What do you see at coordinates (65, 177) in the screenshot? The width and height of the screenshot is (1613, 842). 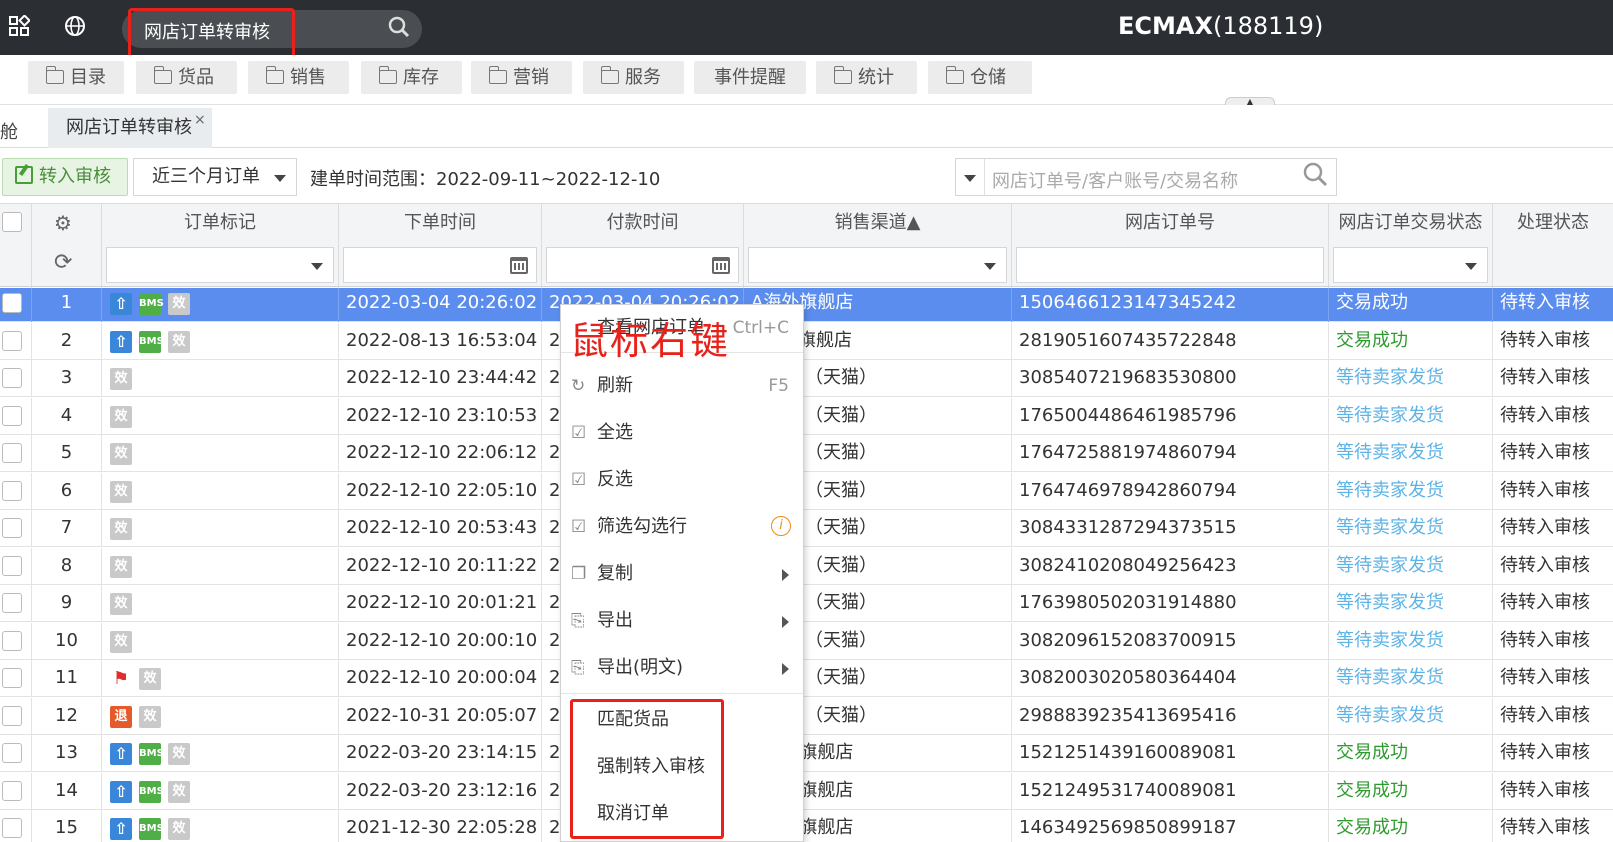 I see `transfer-to-review-button: 转入审核` at bounding box center [65, 177].